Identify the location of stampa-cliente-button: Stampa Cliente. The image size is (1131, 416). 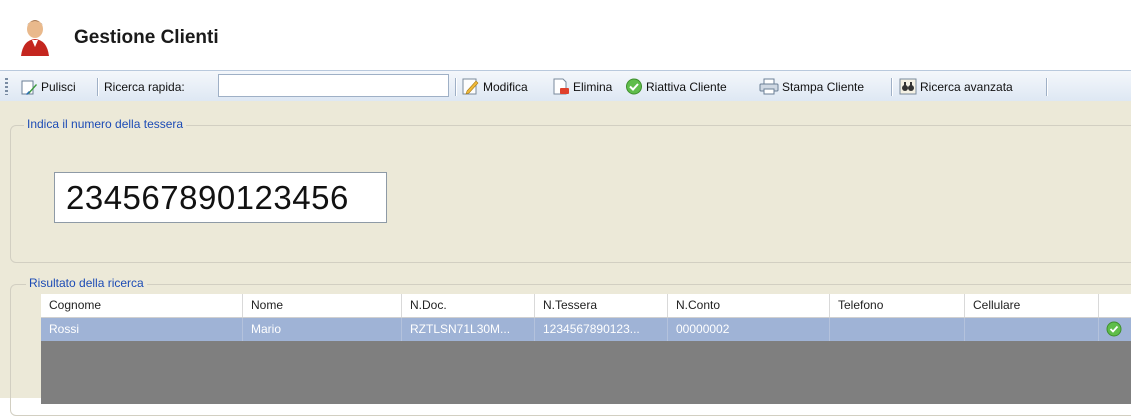
(811, 86).